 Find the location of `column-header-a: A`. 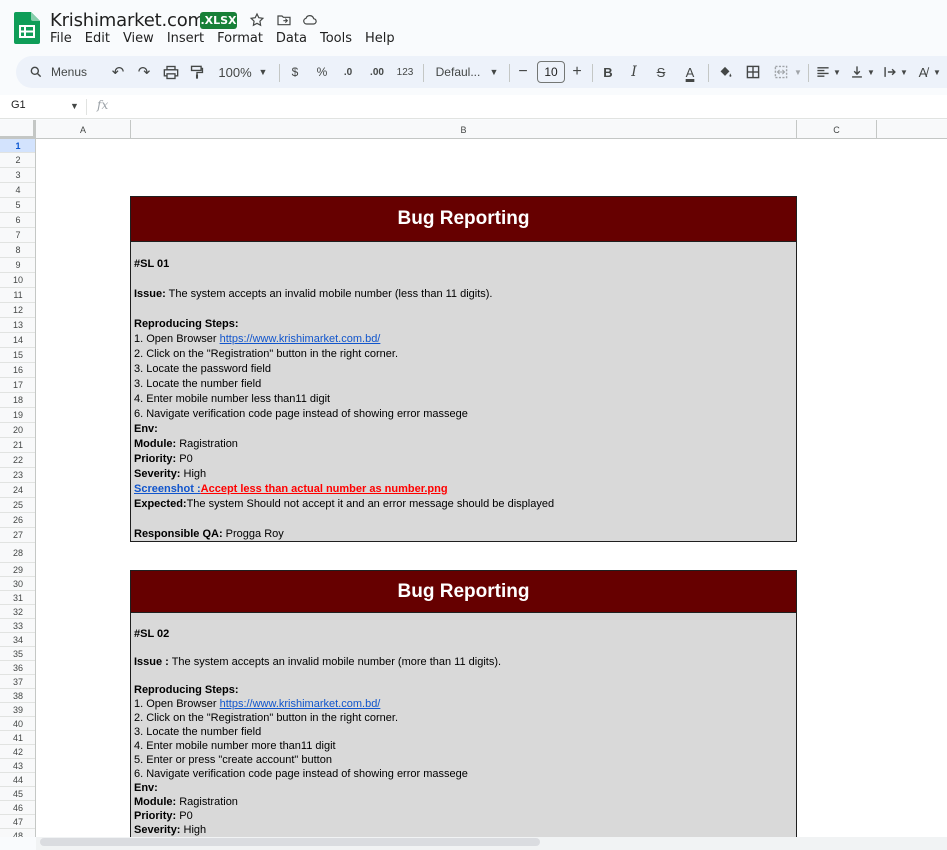

column-header-a: A is located at coordinates (83, 129).